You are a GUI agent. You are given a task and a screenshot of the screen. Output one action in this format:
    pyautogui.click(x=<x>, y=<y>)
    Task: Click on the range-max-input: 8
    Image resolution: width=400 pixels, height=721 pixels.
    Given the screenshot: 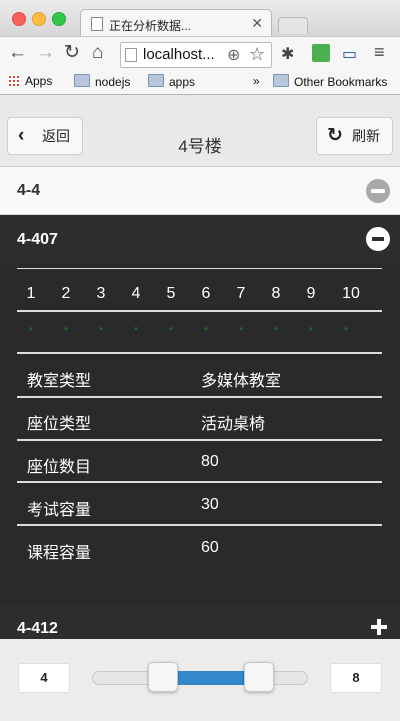 What is the action you would take?
    pyautogui.click(x=356, y=678)
    